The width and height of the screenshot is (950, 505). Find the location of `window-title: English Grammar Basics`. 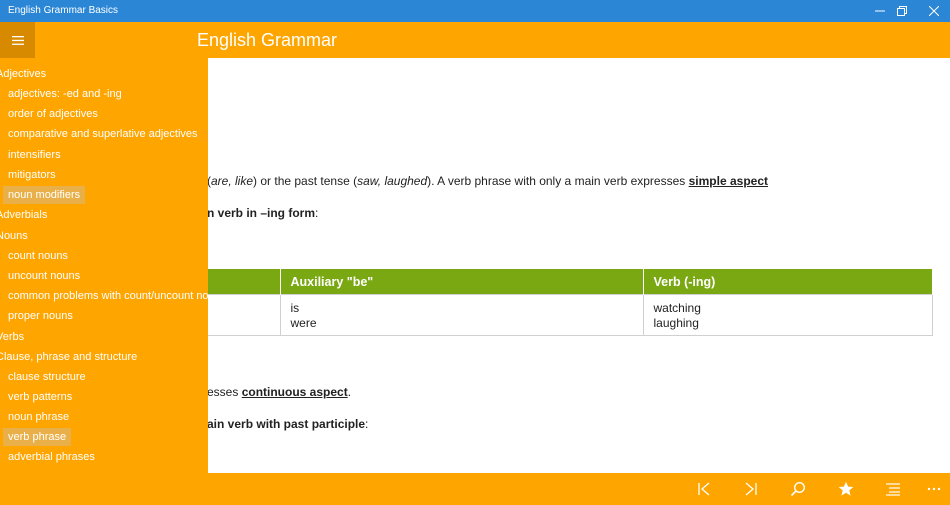

window-title: English Grammar Basics is located at coordinates (63, 10).